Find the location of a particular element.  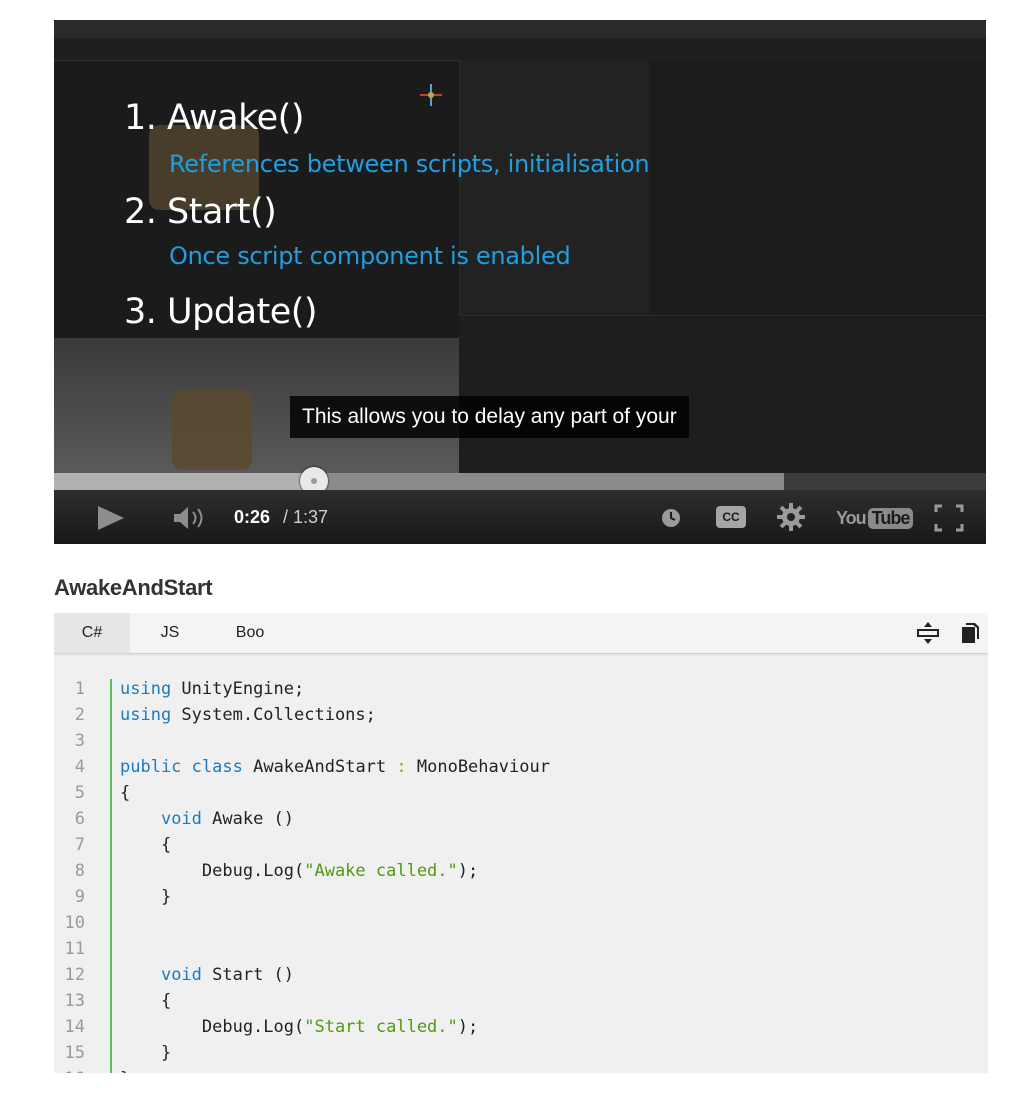

fullscreen-icon is located at coordinates (949, 518).